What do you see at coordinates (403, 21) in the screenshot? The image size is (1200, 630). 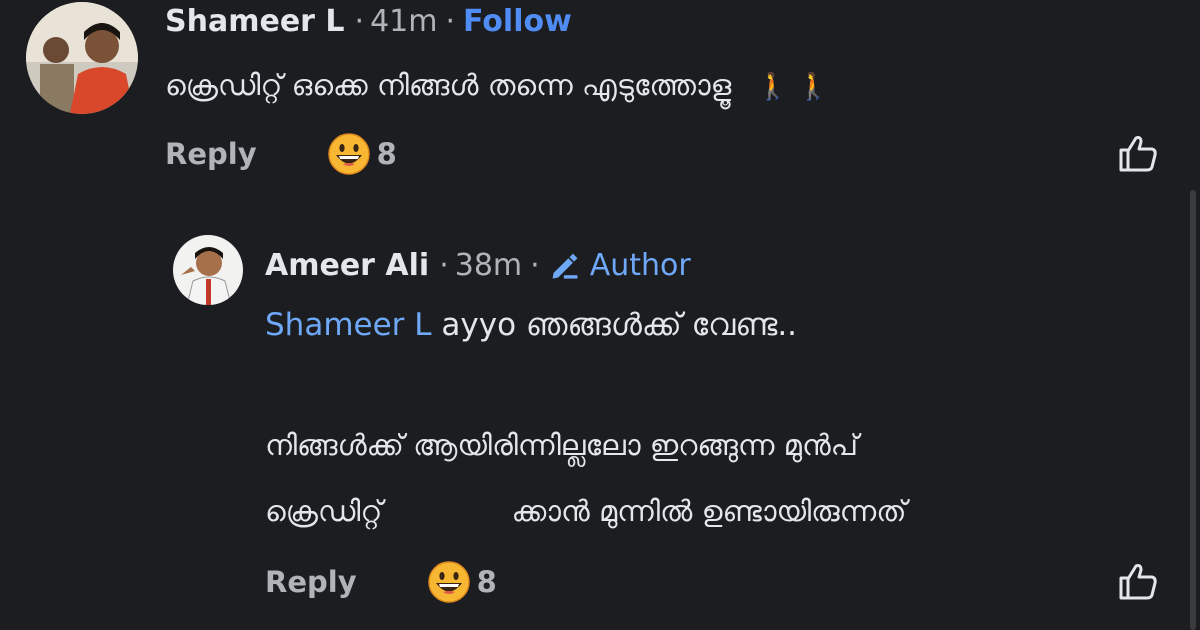 I see `comment-timestamp: 41m` at bounding box center [403, 21].